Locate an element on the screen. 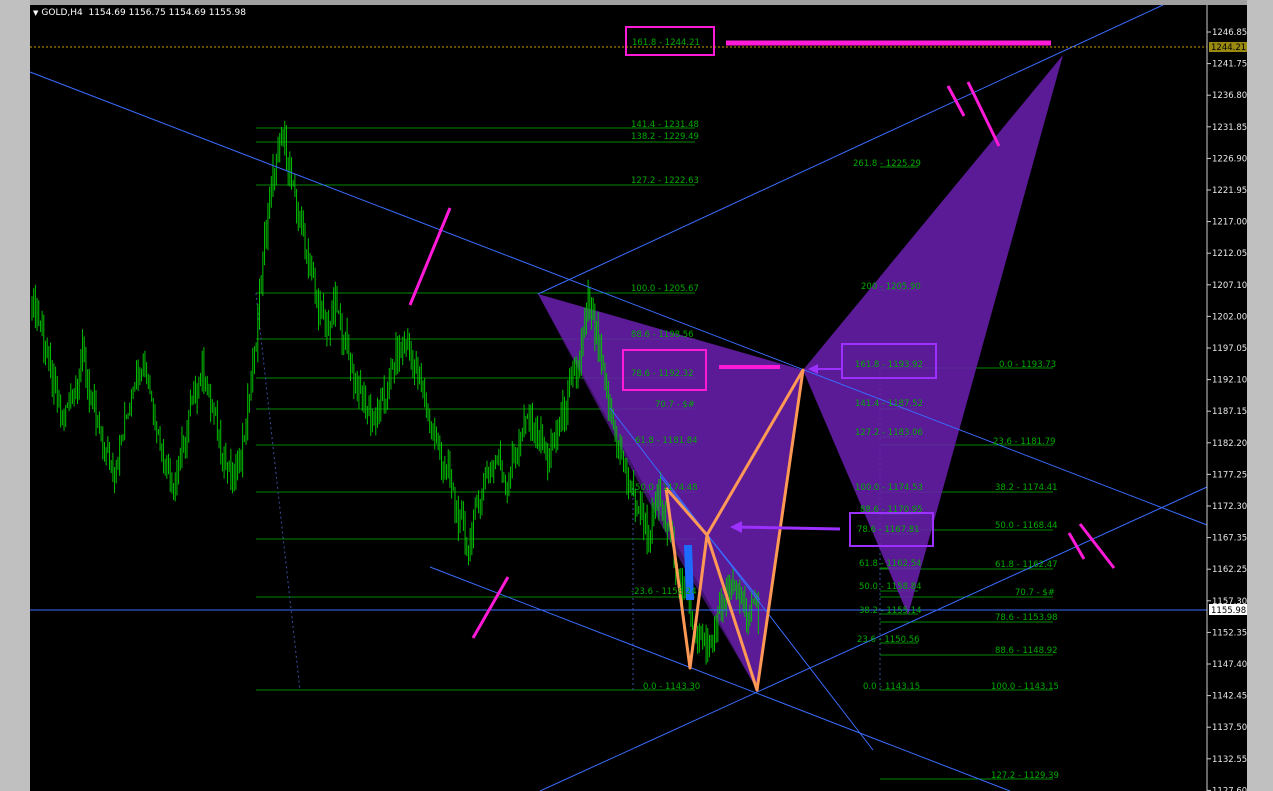 The height and width of the screenshot is (791, 1273). fib-label: 0.0 - 1143.15 is located at coordinates (891, 687).